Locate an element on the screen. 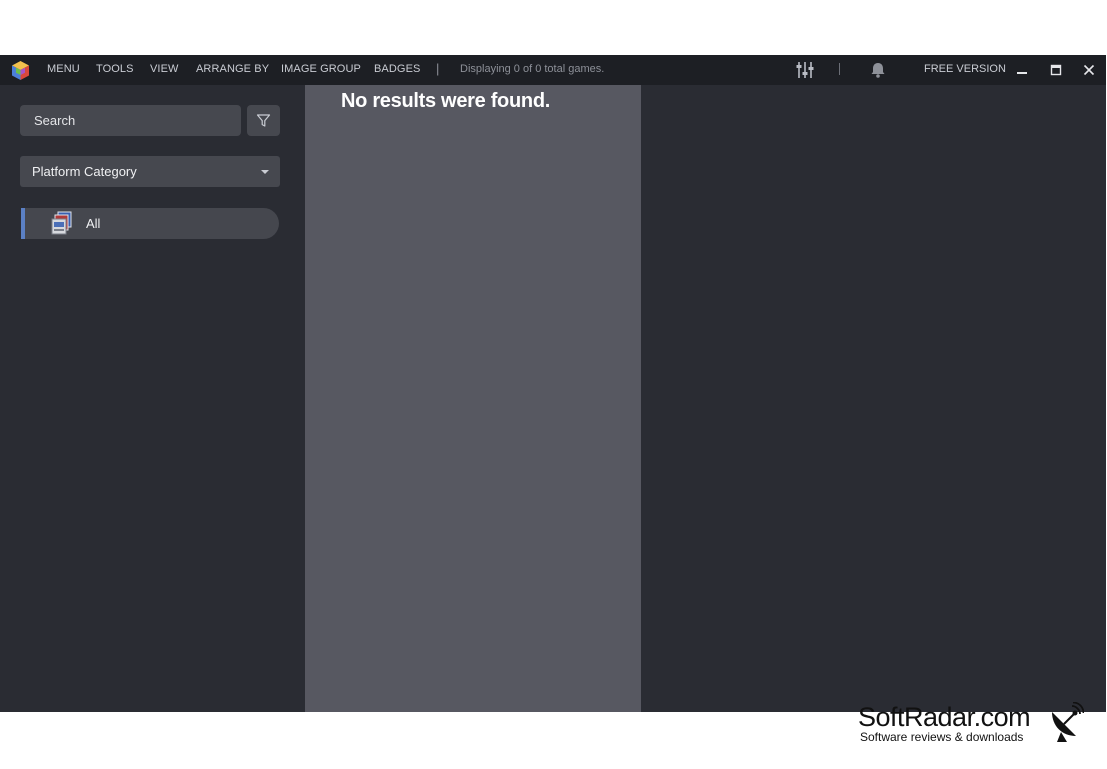 Image resolution: width=1107 pixels, height=769 pixels. bell-icon is located at coordinates (878, 70).